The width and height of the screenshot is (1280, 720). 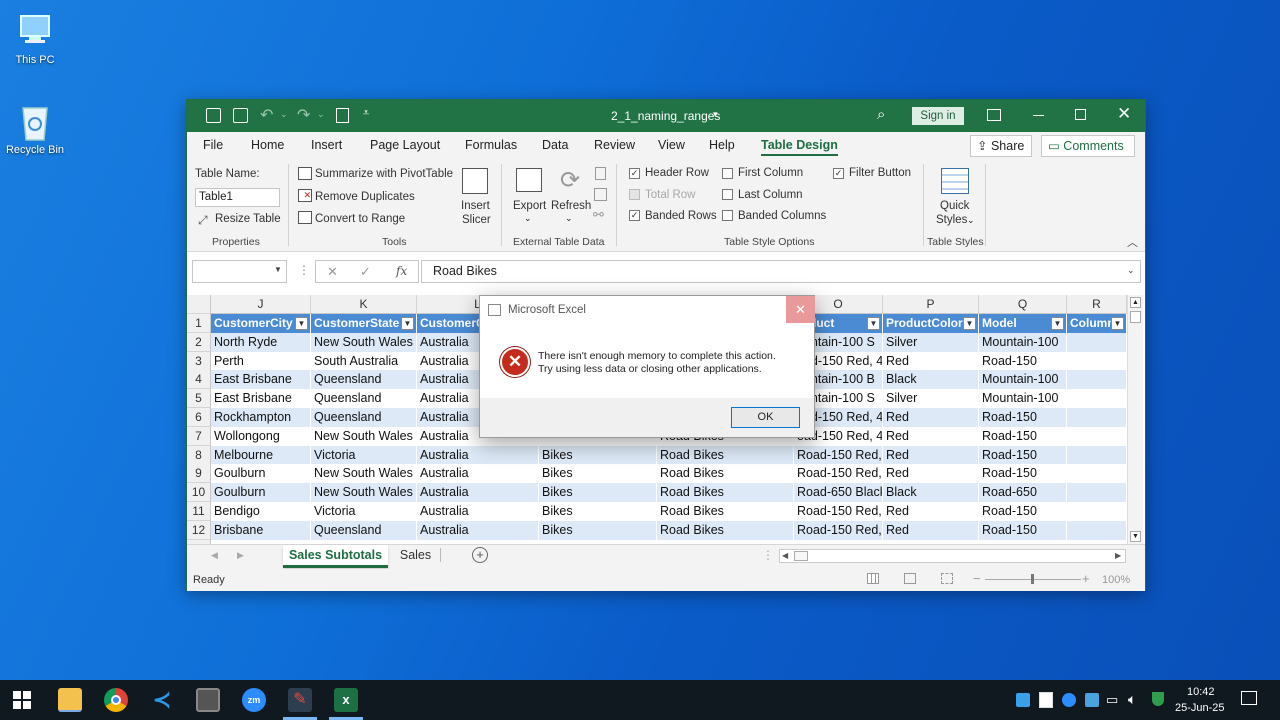 I want to click on calculator-icon, so click(x=208, y=700).